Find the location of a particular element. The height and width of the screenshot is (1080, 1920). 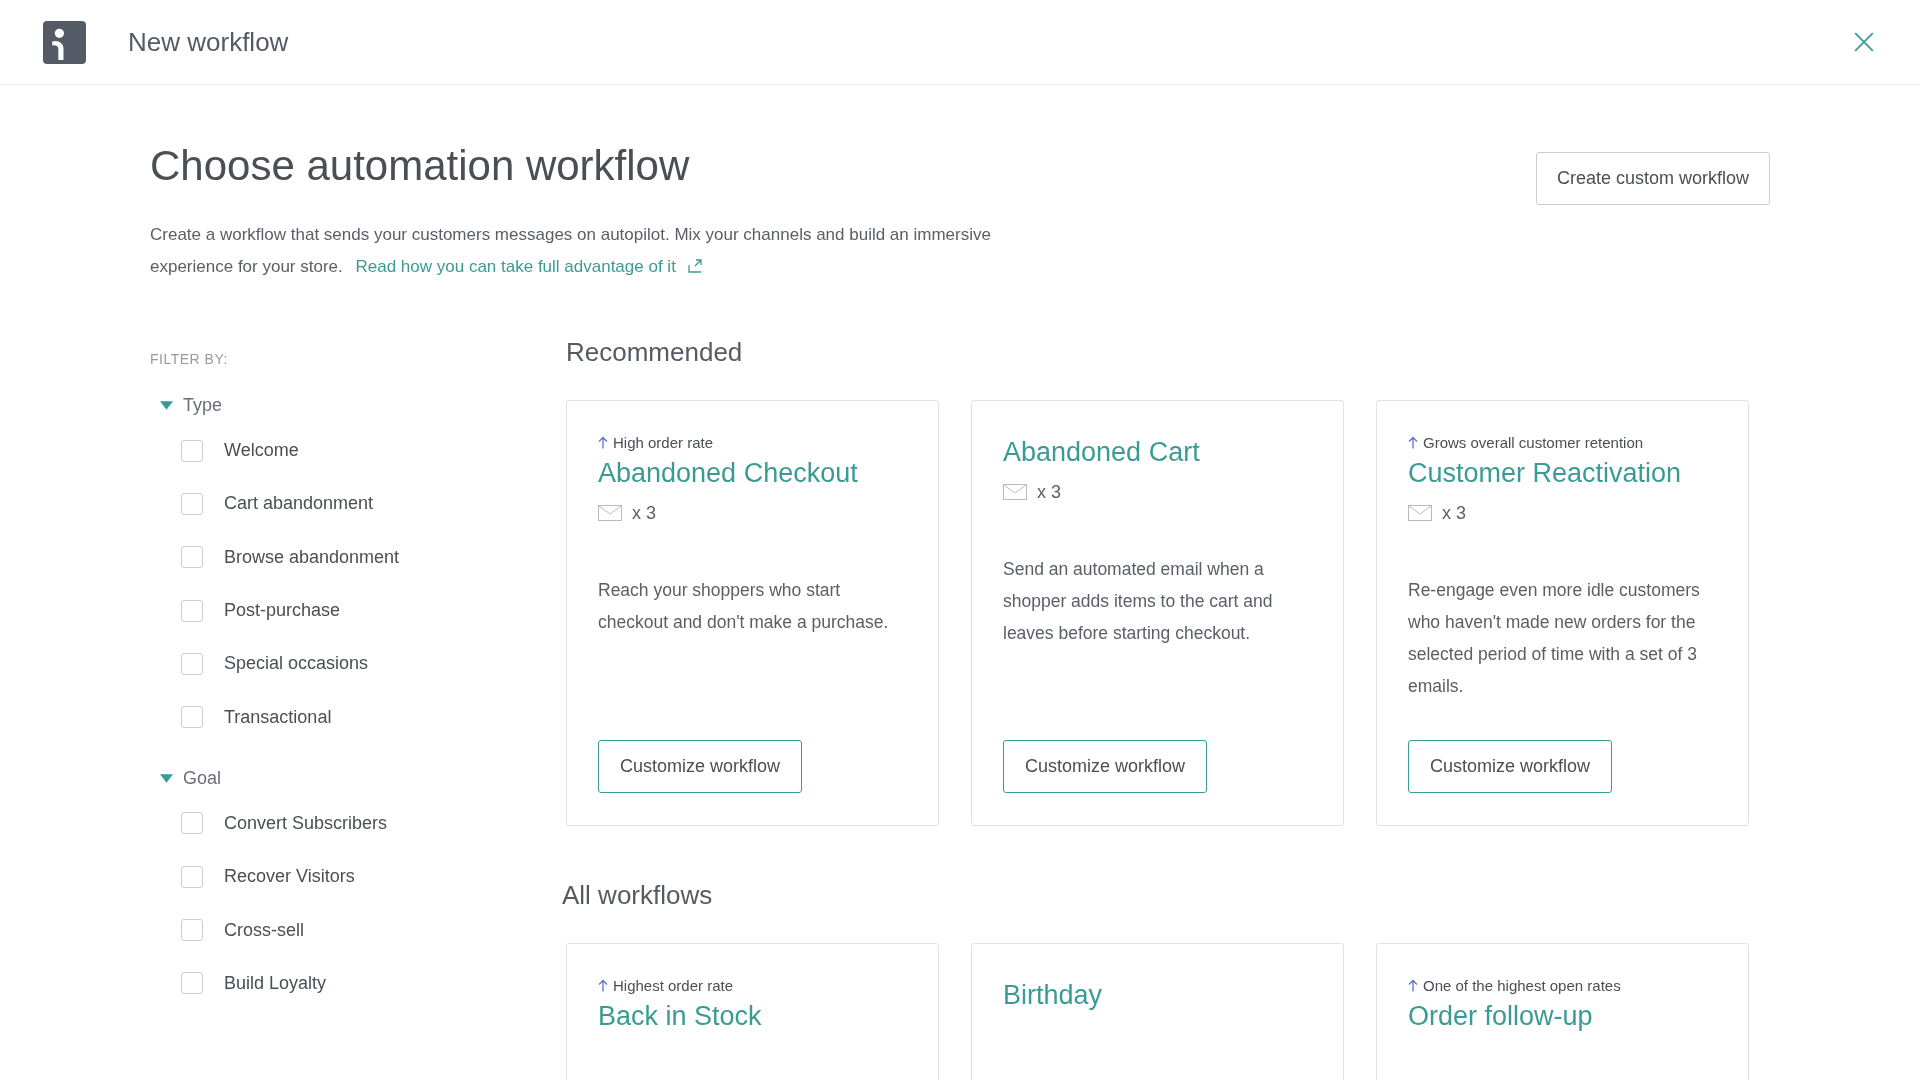

card-title: Abandoned Cart is located at coordinates (1157, 453).